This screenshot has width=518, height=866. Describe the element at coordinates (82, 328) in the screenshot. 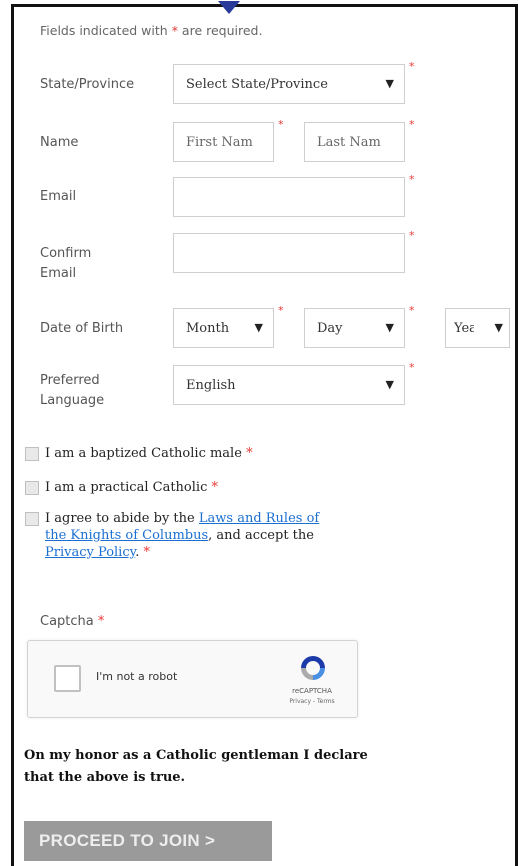

I see `dob-label: Date of Birth` at that location.